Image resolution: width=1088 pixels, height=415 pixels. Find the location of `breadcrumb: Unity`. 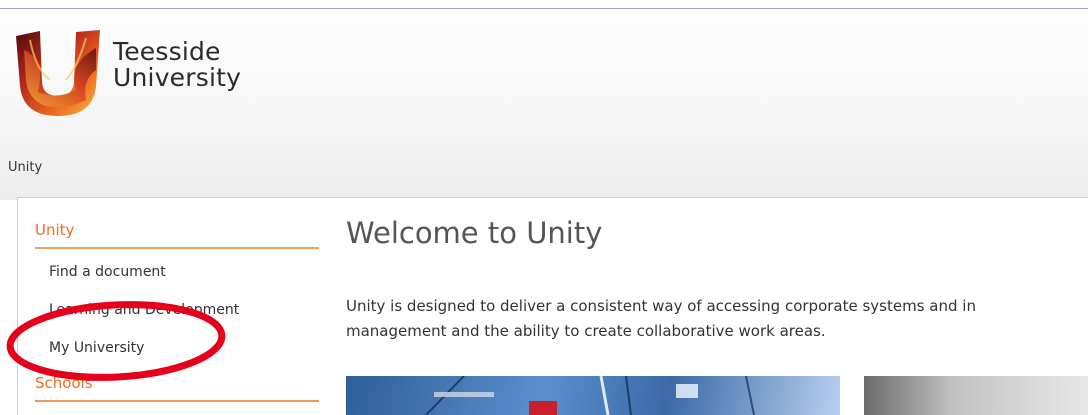

breadcrumb: Unity is located at coordinates (25, 167).